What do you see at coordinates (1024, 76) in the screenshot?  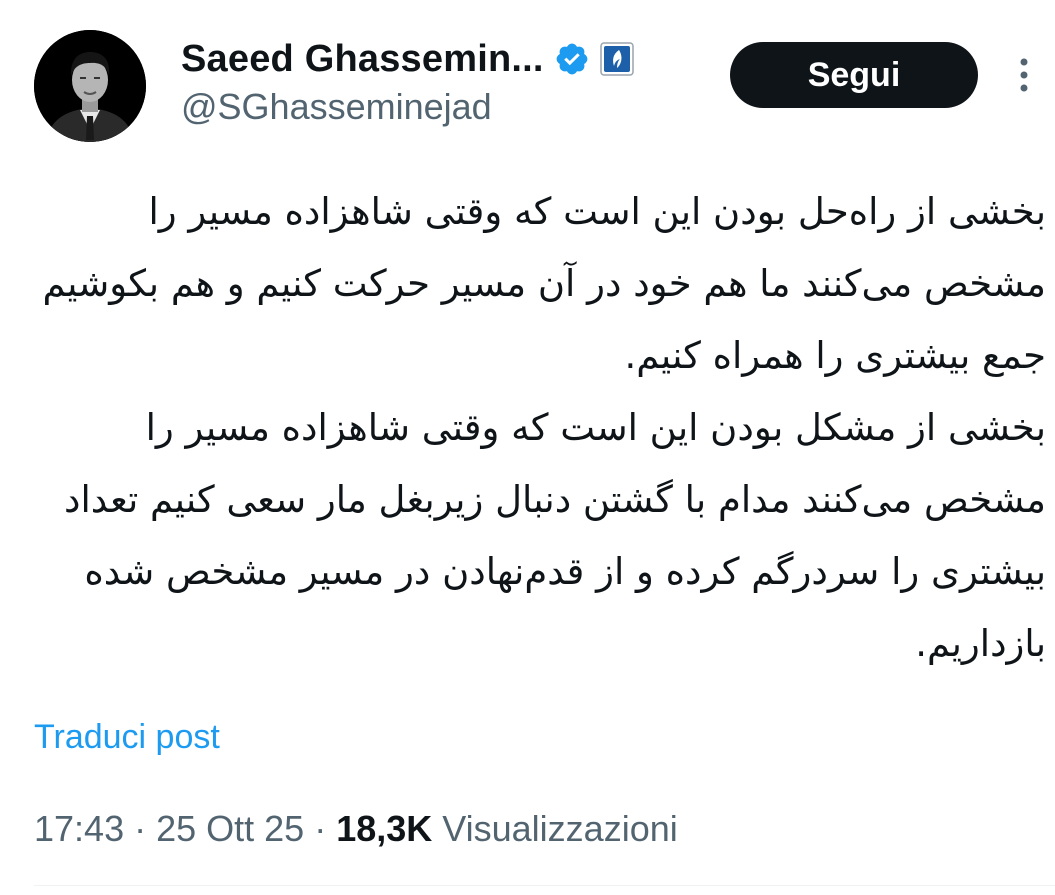 I see `more-vertical-icon` at bounding box center [1024, 76].